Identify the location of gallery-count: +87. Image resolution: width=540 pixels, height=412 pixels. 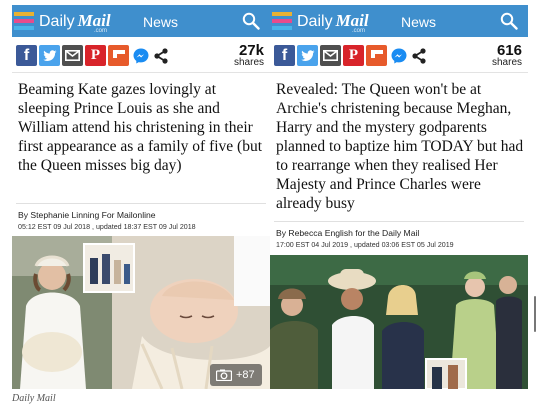
(245, 375).